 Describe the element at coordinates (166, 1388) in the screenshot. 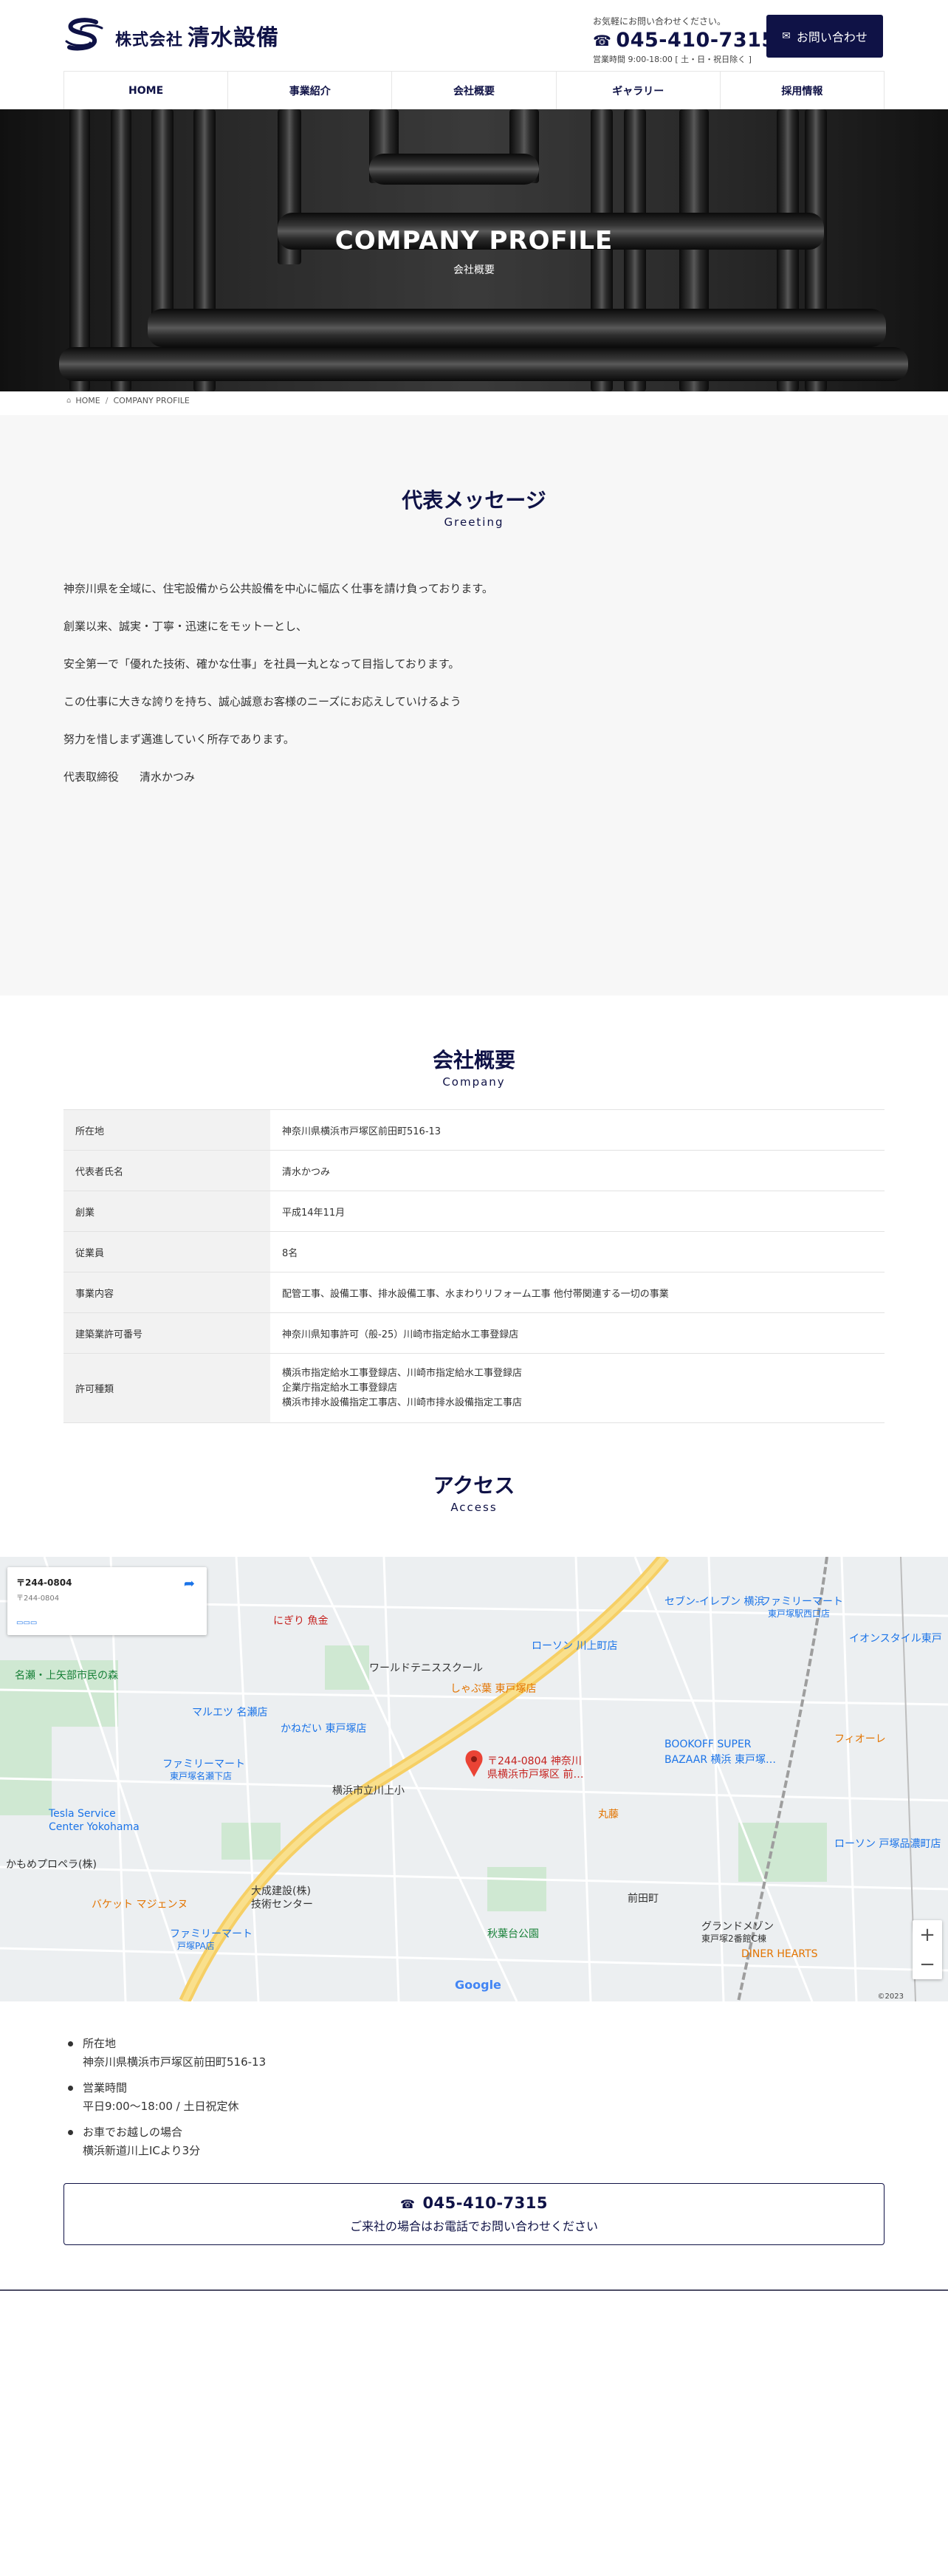

I see `table-key: 許可種類` at that location.